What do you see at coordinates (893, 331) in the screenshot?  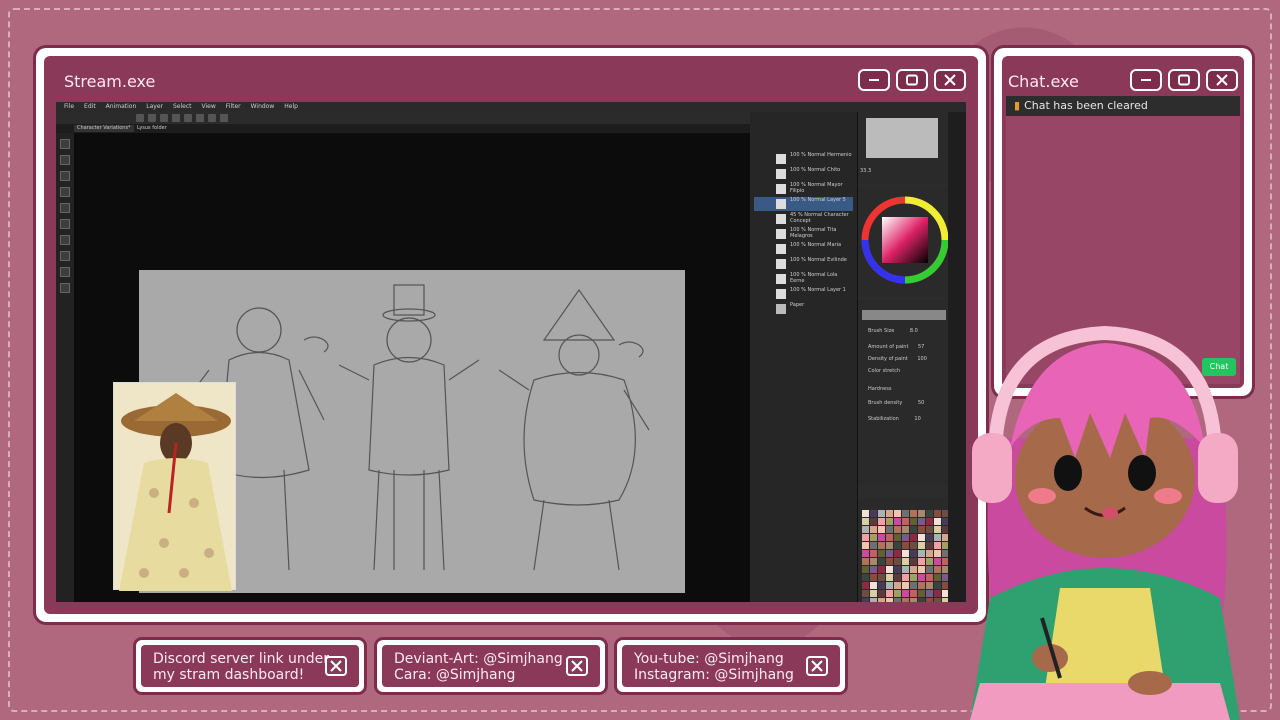 I see `prop-row: Brush Size 8.0` at bounding box center [893, 331].